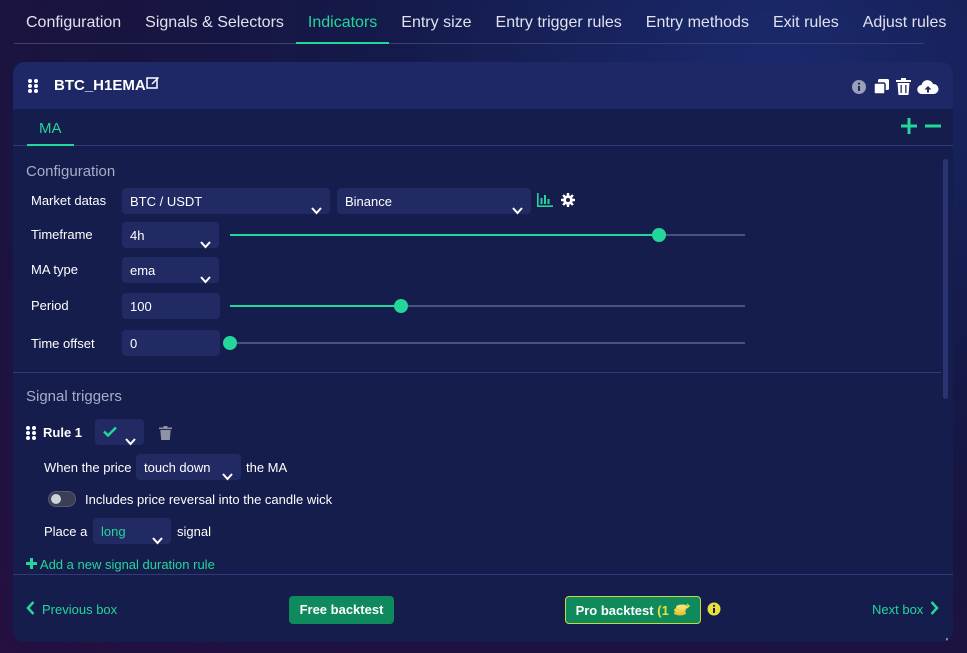 The width and height of the screenshot is (967, 653). What do you see at coordinates (80, 609) in the screenshot?
I see `previous-box-label: Previous box` at bounding box center [80, 609].